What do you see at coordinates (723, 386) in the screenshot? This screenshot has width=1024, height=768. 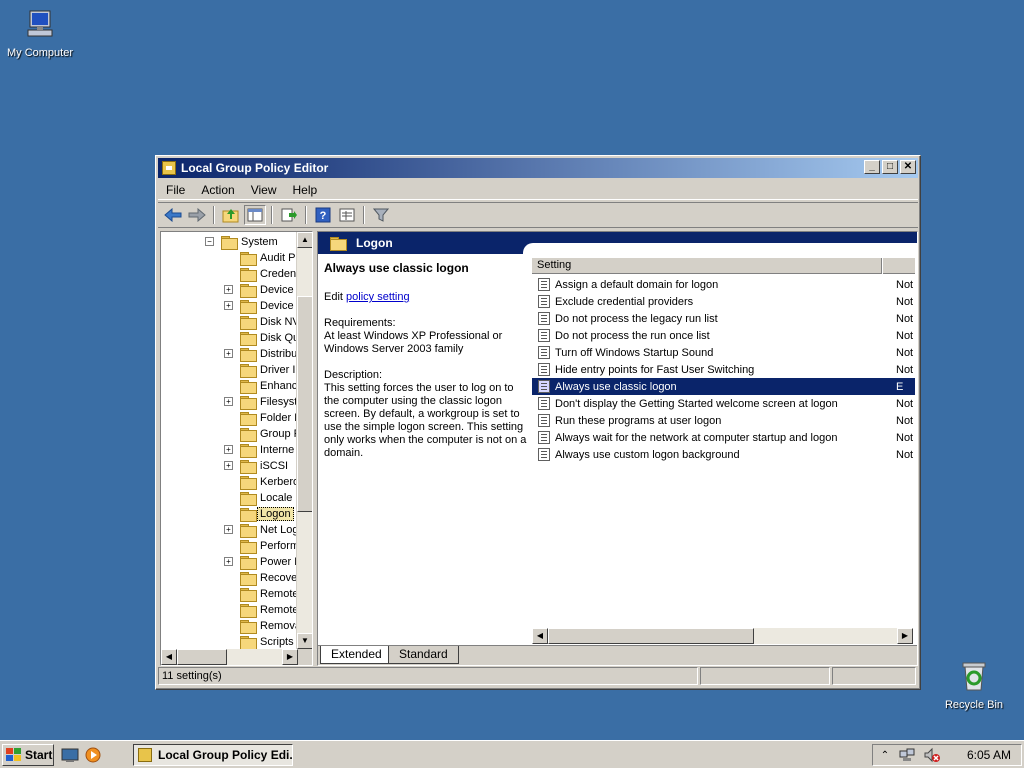 I see `setting-row: Always use classic logon E` at bounding box center [723, 386].